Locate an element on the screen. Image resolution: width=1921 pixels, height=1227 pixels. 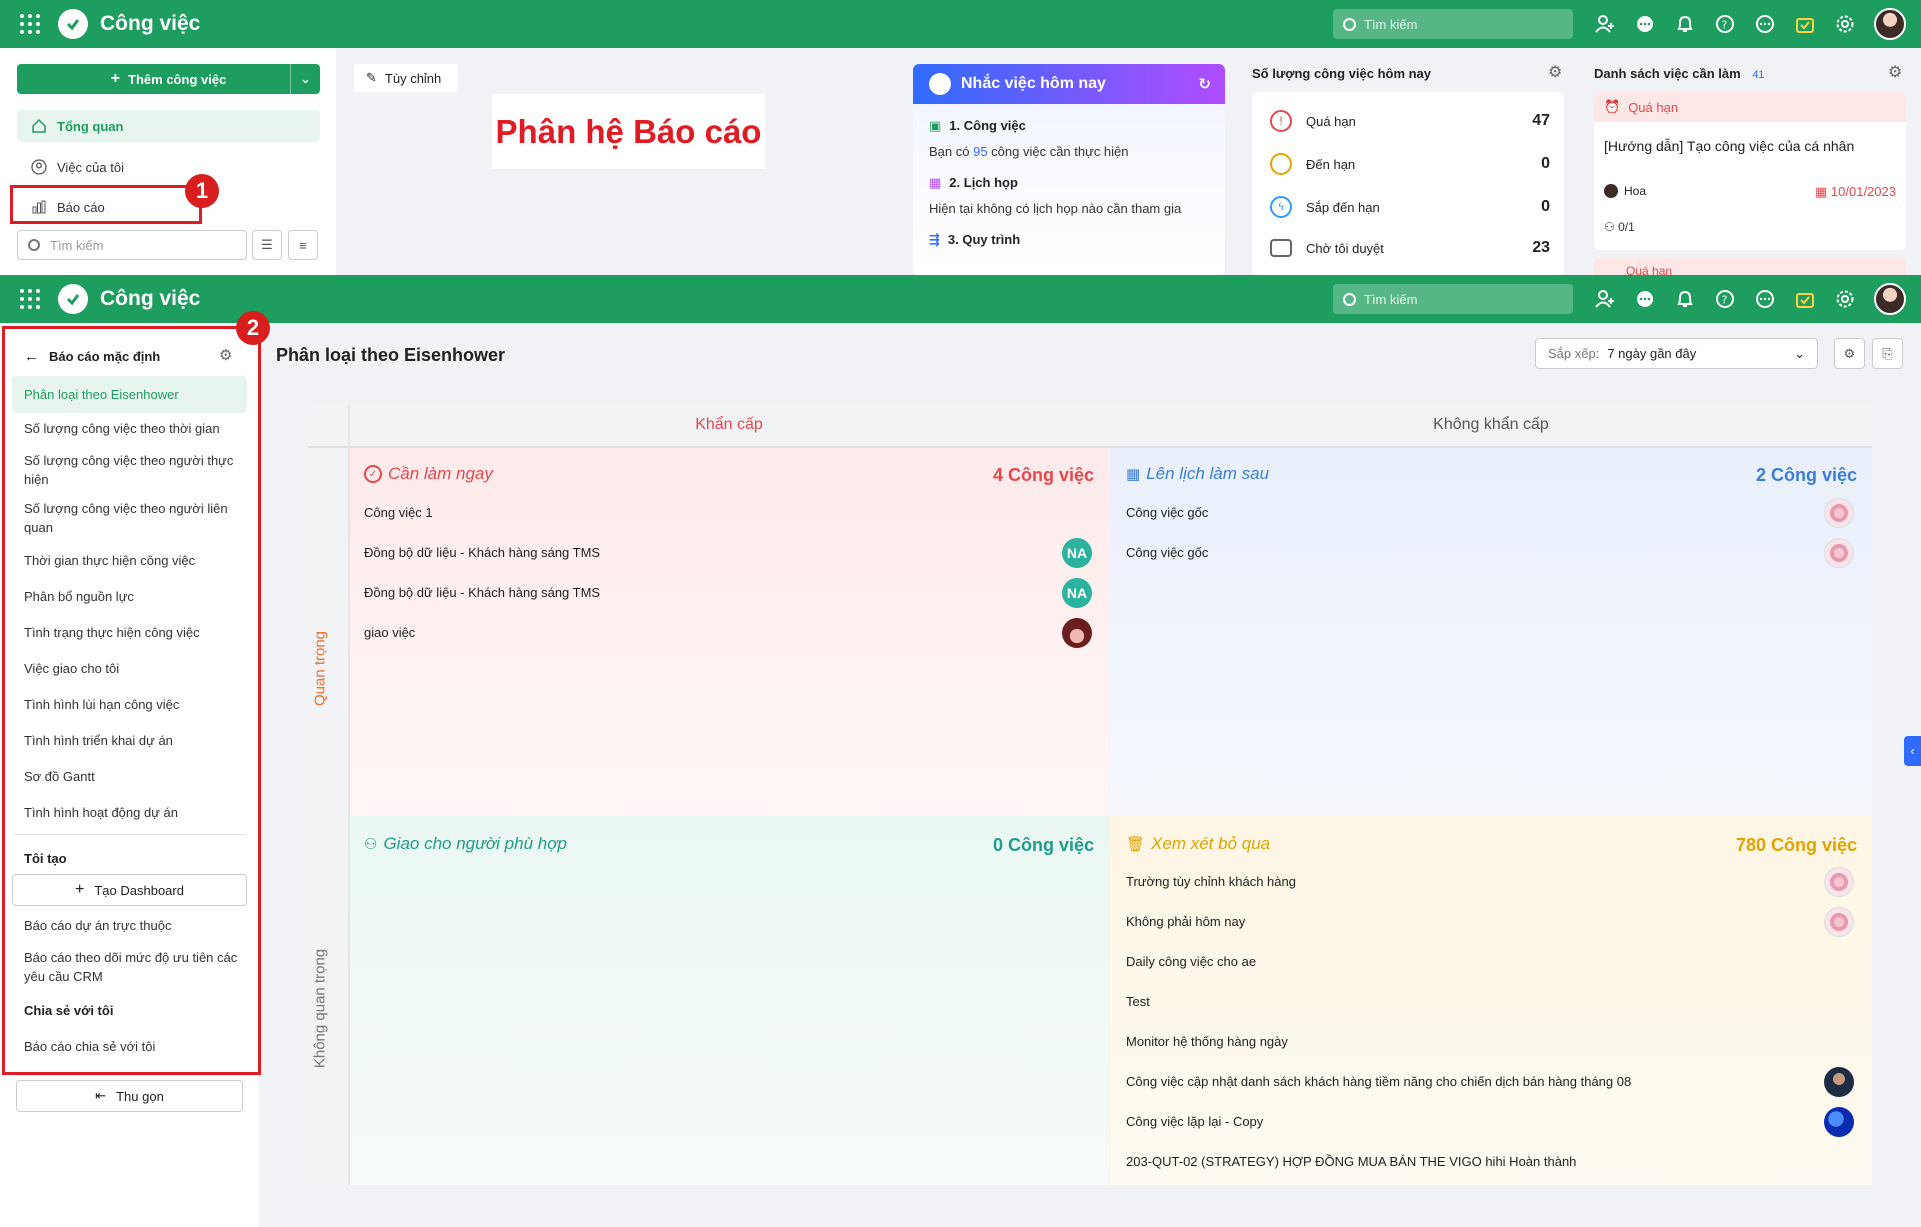
module-banner: Phân hệ Báo cáo is located at coordinates (628, 131).